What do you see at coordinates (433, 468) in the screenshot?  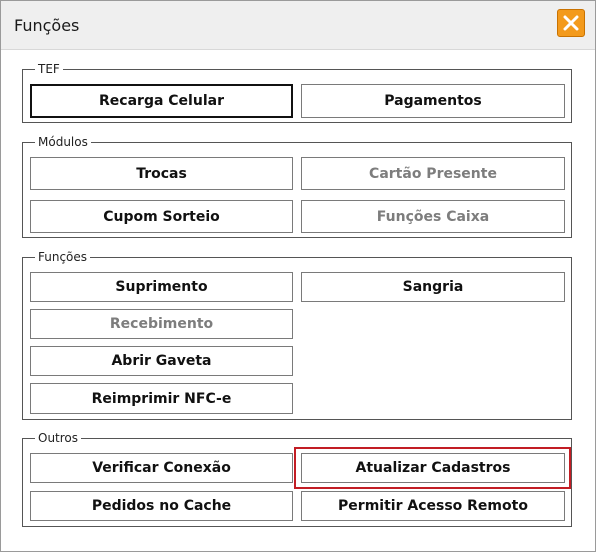 I see `atualizar-cadastros-button: Atualizar Cadastros` at bounding box center [433, 468].